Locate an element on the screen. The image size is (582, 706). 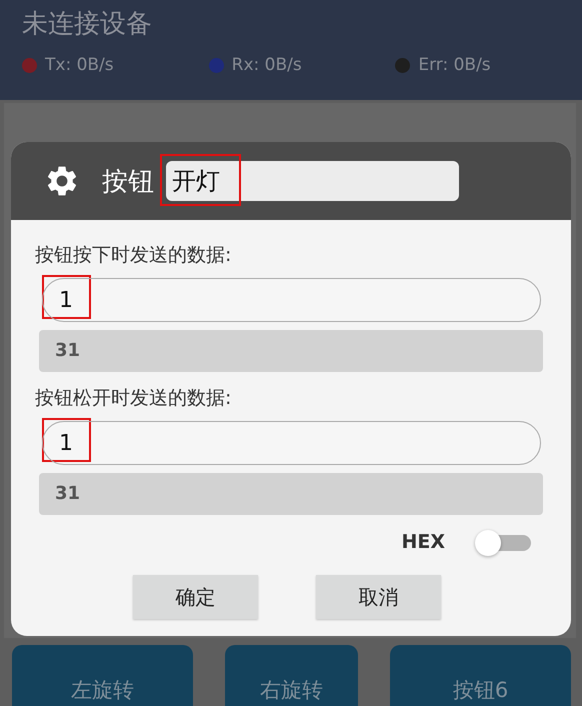
connection-title: 未连接设备 is located at coordinates (87, 24).